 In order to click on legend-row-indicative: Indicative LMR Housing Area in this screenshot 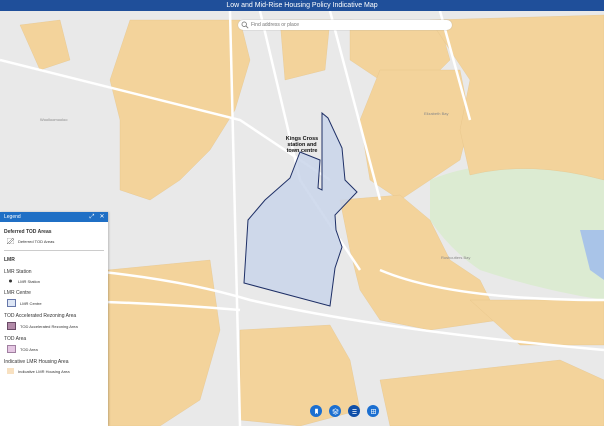, I will do `click(55, 371)`.